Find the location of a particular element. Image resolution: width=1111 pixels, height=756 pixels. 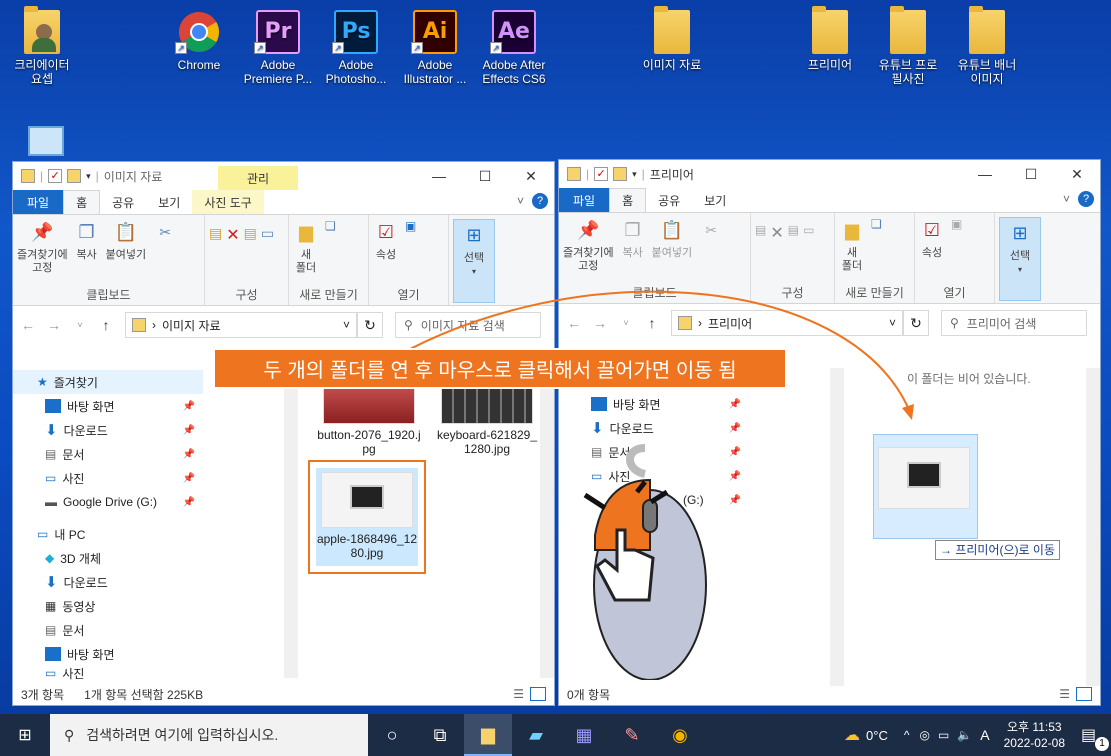

clock: 오후 11:53 2022-02-08 is located at coordinates (1034, 735).